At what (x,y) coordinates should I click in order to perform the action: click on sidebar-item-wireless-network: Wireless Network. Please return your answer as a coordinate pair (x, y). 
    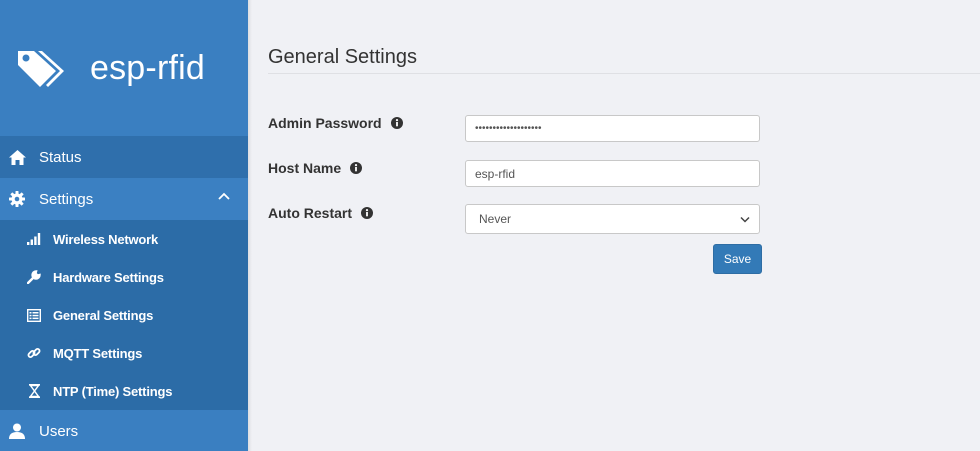
    Looking at the image, I should click on (124, 239).